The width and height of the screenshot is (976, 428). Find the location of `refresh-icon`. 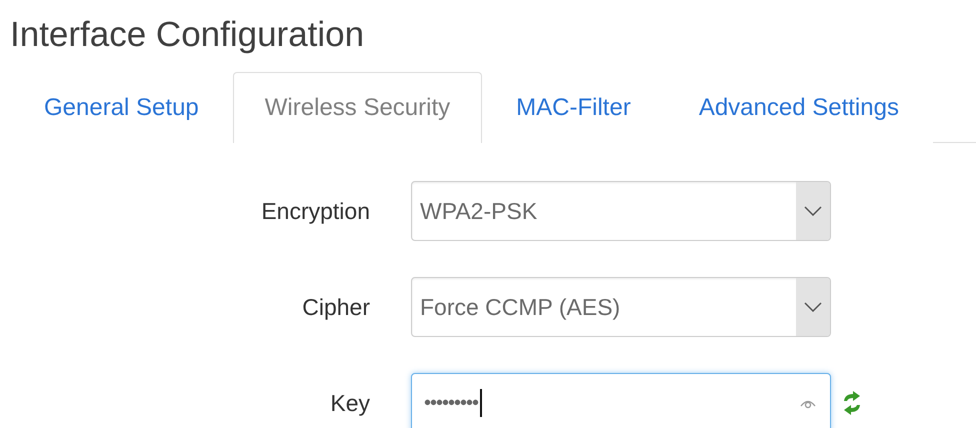

refresh-icon is located at coordinates (852, 403).